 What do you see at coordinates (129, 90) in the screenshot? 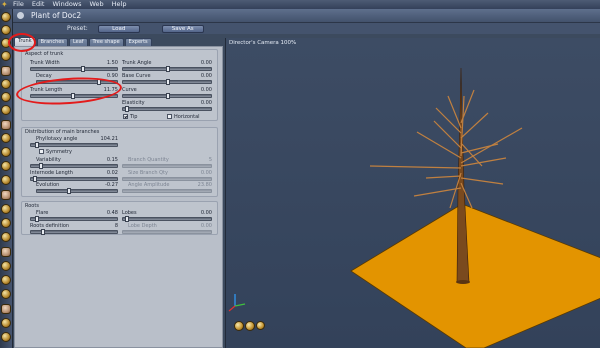
I see `curve-label: Curve` at bounding box center [129, 90].